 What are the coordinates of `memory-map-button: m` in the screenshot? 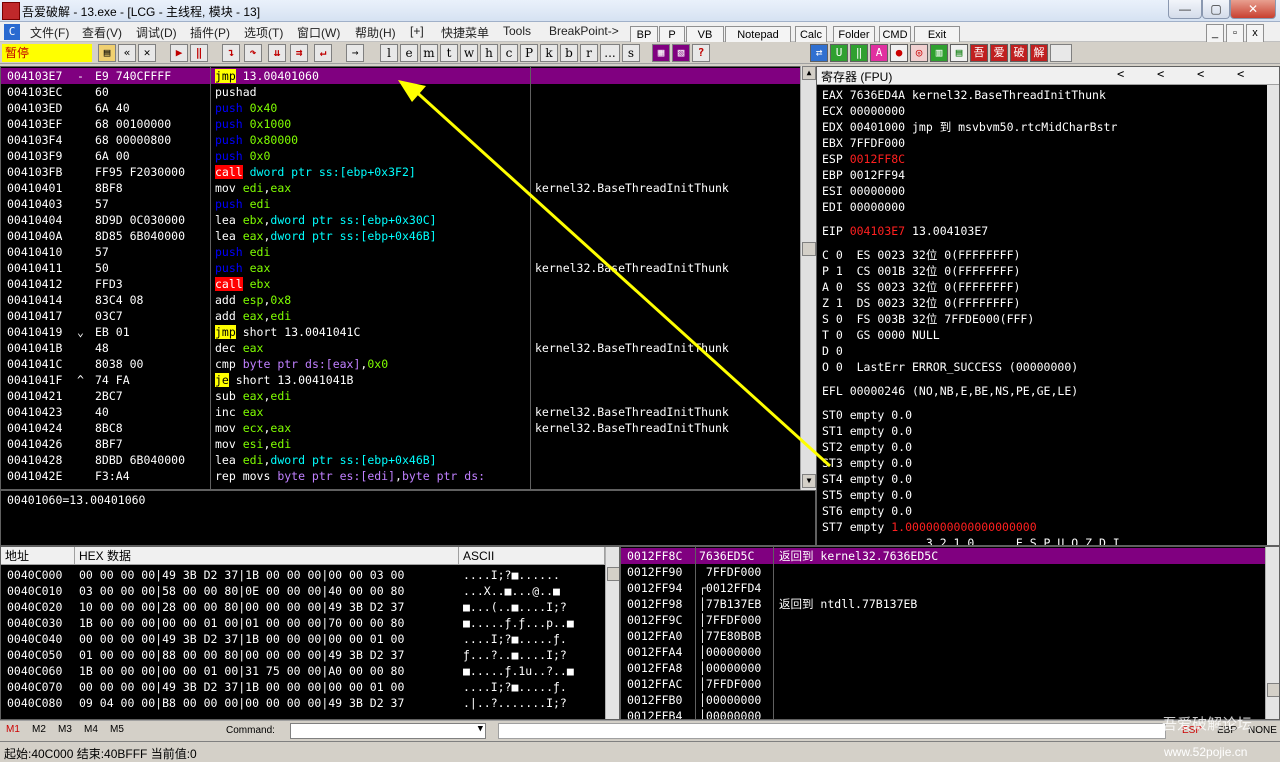 It's located at (429, 53).